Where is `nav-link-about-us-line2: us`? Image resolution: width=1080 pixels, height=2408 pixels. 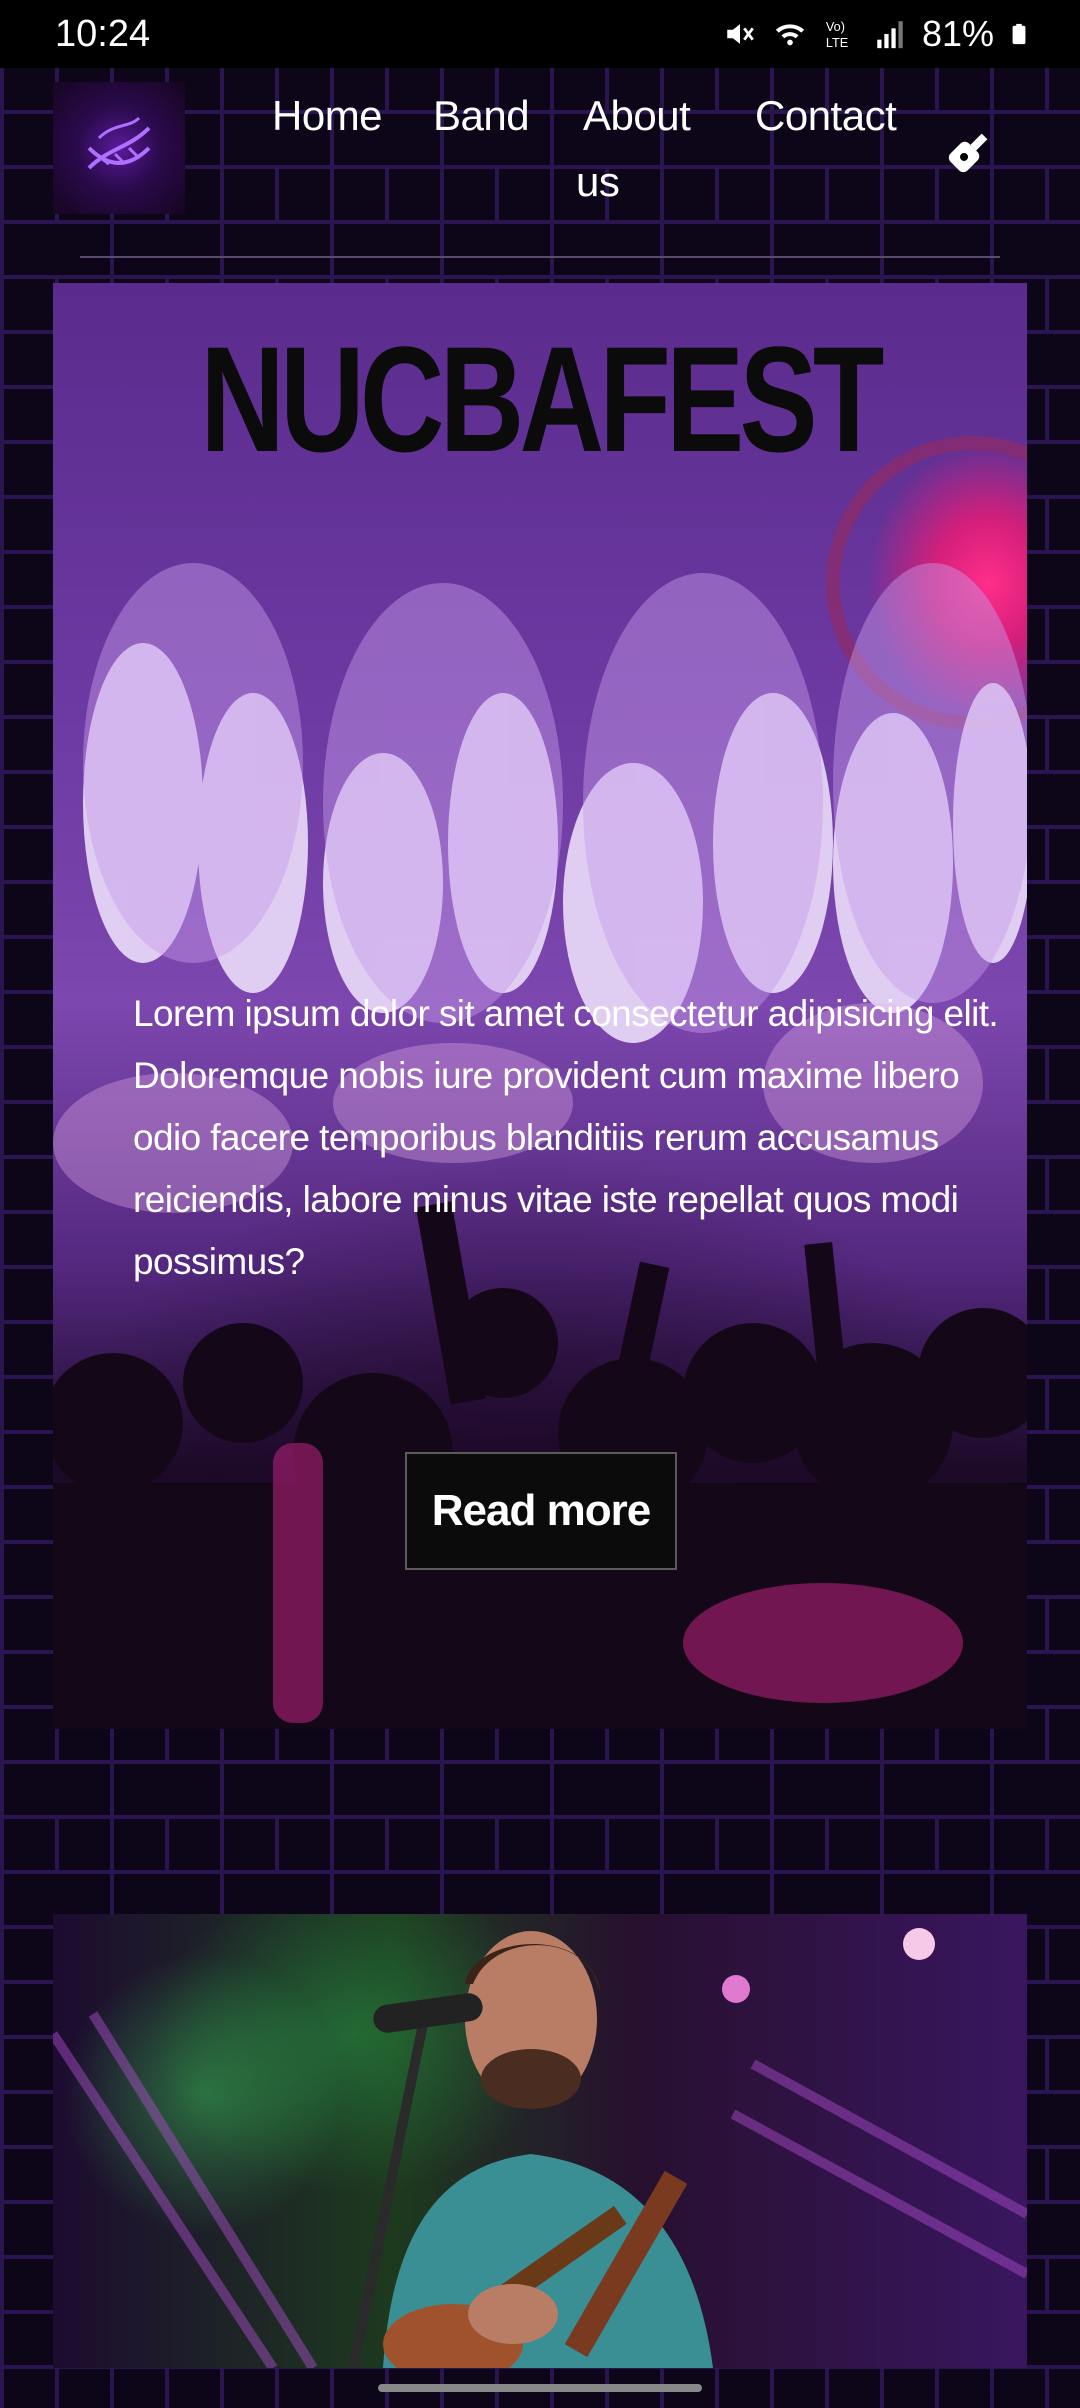 nav-link-about-us-line2: us is located at coordinates (598, 182).